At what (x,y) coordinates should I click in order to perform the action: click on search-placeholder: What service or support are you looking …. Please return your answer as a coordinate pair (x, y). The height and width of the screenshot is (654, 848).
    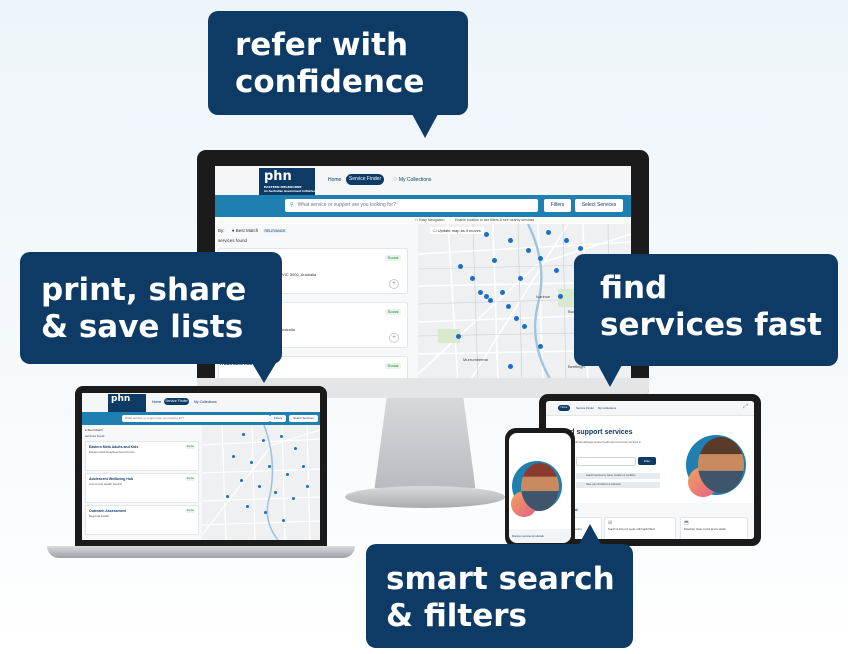
    Looking at the image, I should click on (346, 205).